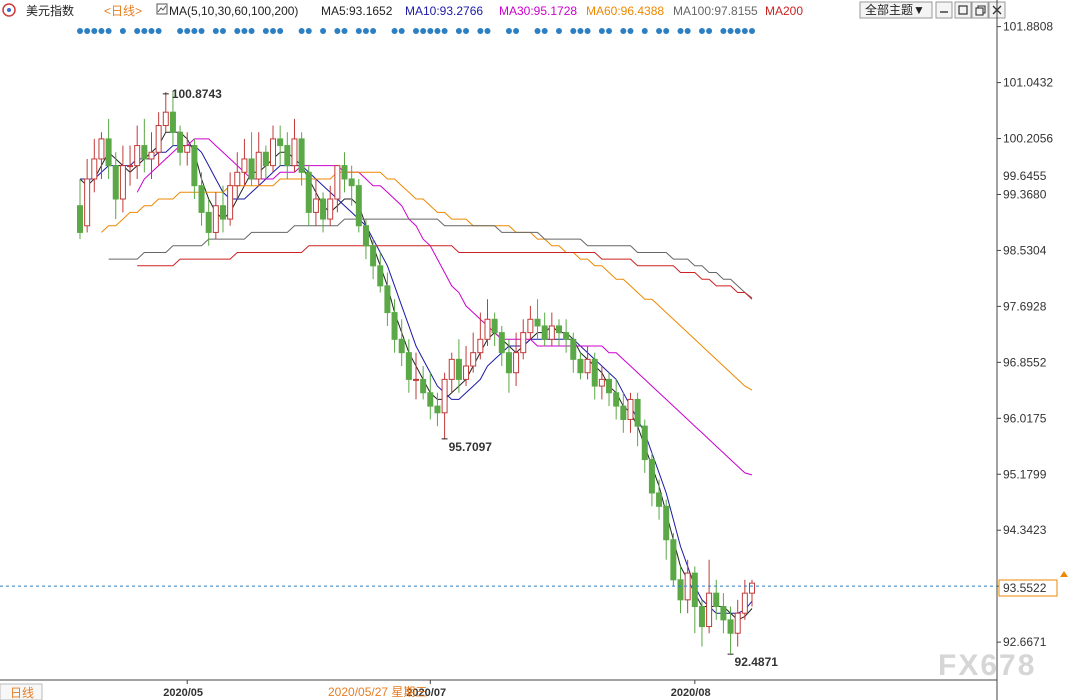 The image size is (1069, 700). I want to click on price-alert-icon, so click(1064, 573).